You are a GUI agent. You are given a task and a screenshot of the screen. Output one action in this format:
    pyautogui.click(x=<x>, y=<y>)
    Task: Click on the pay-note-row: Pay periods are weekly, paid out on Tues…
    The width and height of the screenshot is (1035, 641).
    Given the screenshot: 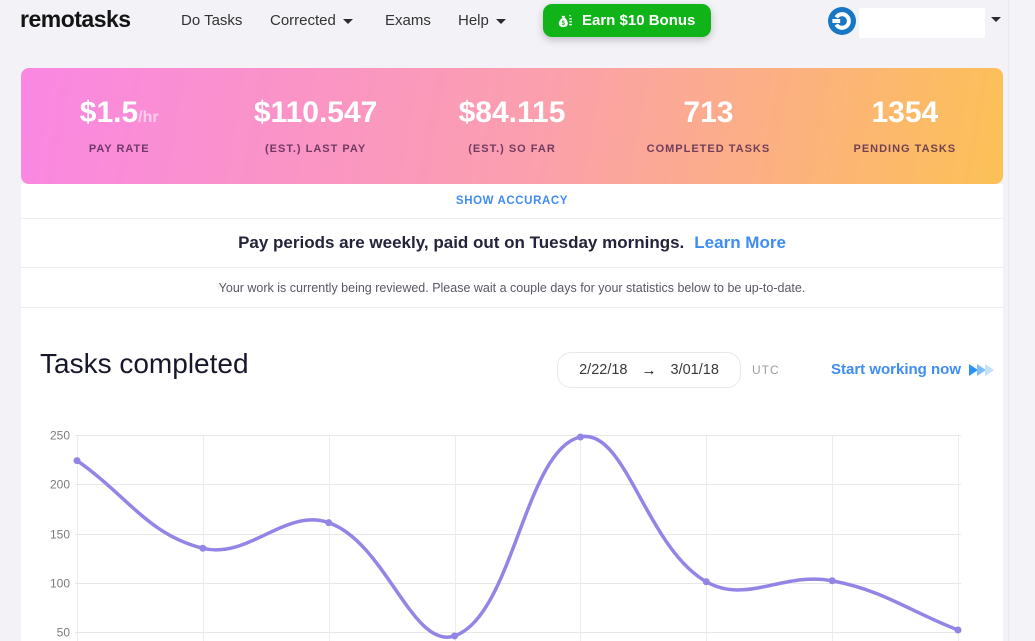 What is the action you would take?
    pyautogui.click(x=512, y=243)
    